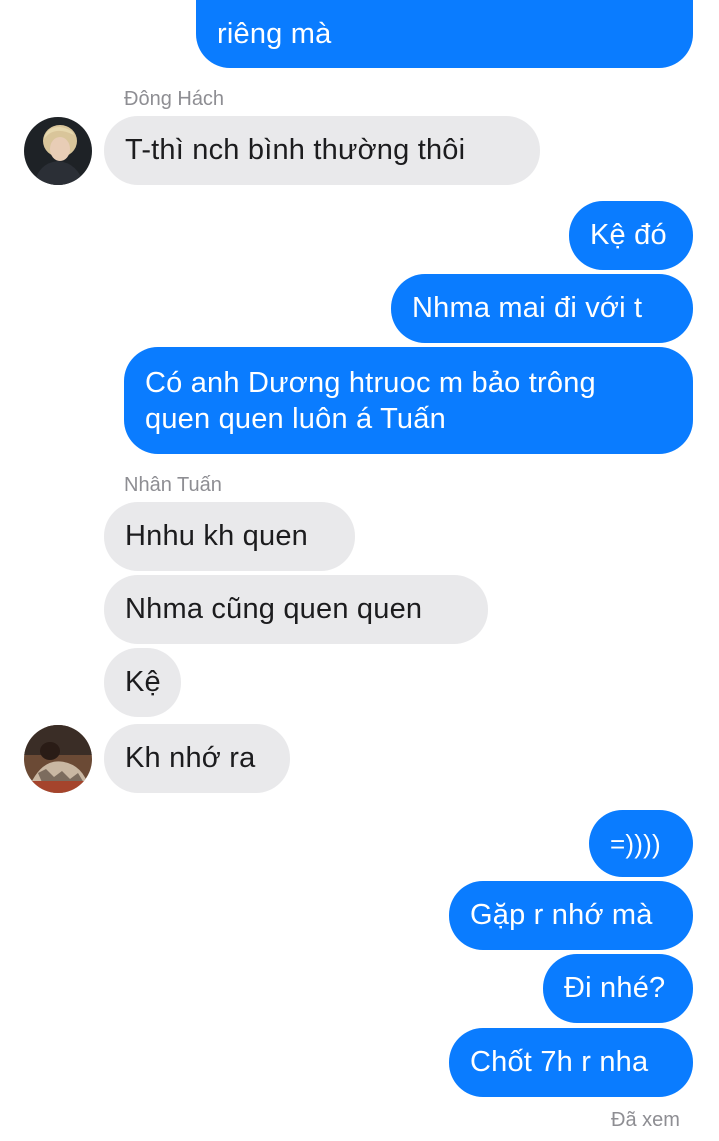 The width and height of the screenshot is (719, 1141). Describe the element at coordinates (274, 34) in the screenshot. I see `message-text: riêng mà` at that location.